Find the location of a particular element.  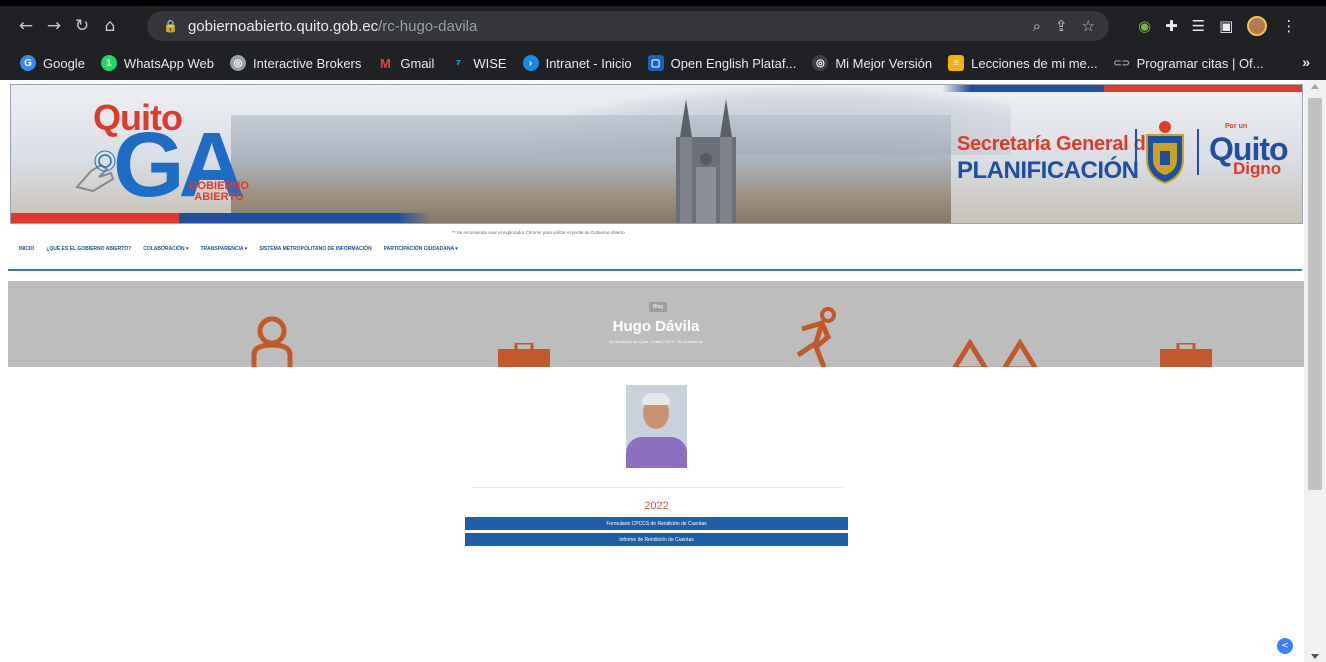

scroll-thumb is located at coordinates (1315, 294).